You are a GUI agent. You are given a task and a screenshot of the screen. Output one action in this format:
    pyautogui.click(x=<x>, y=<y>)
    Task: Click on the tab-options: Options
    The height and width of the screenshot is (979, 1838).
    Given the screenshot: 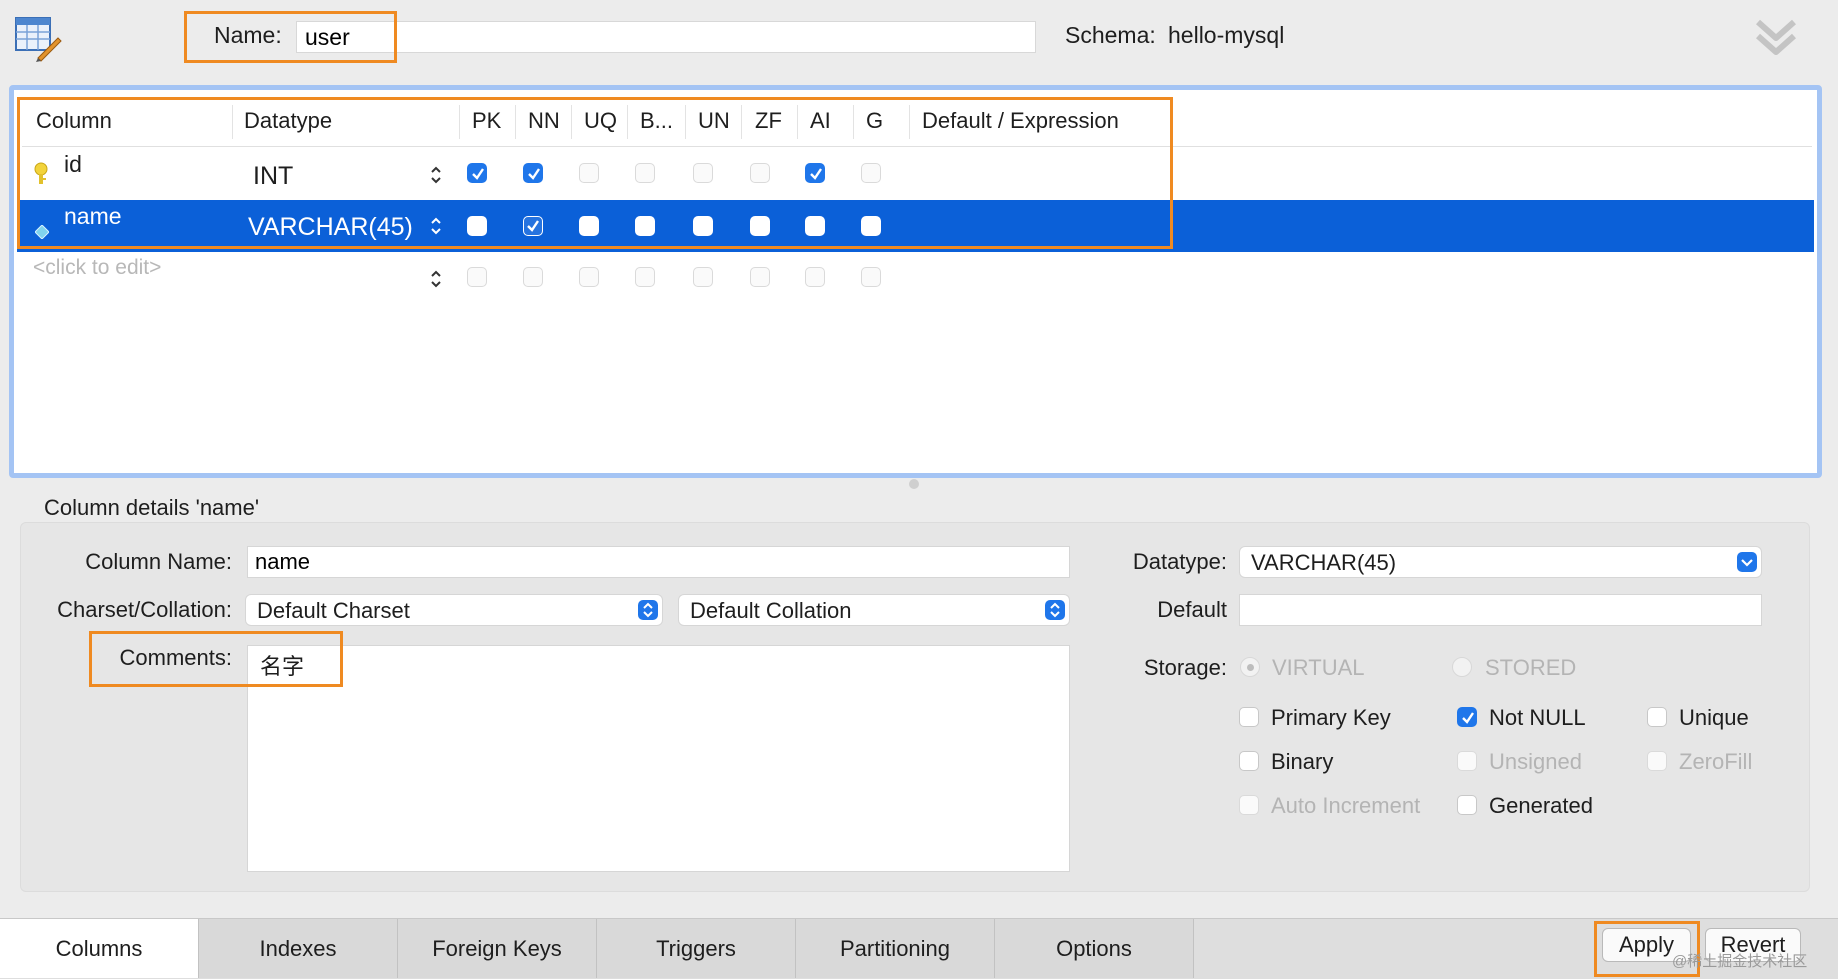 What is the action you would take?
    pyautogui.click(x=1094, y=948)
    